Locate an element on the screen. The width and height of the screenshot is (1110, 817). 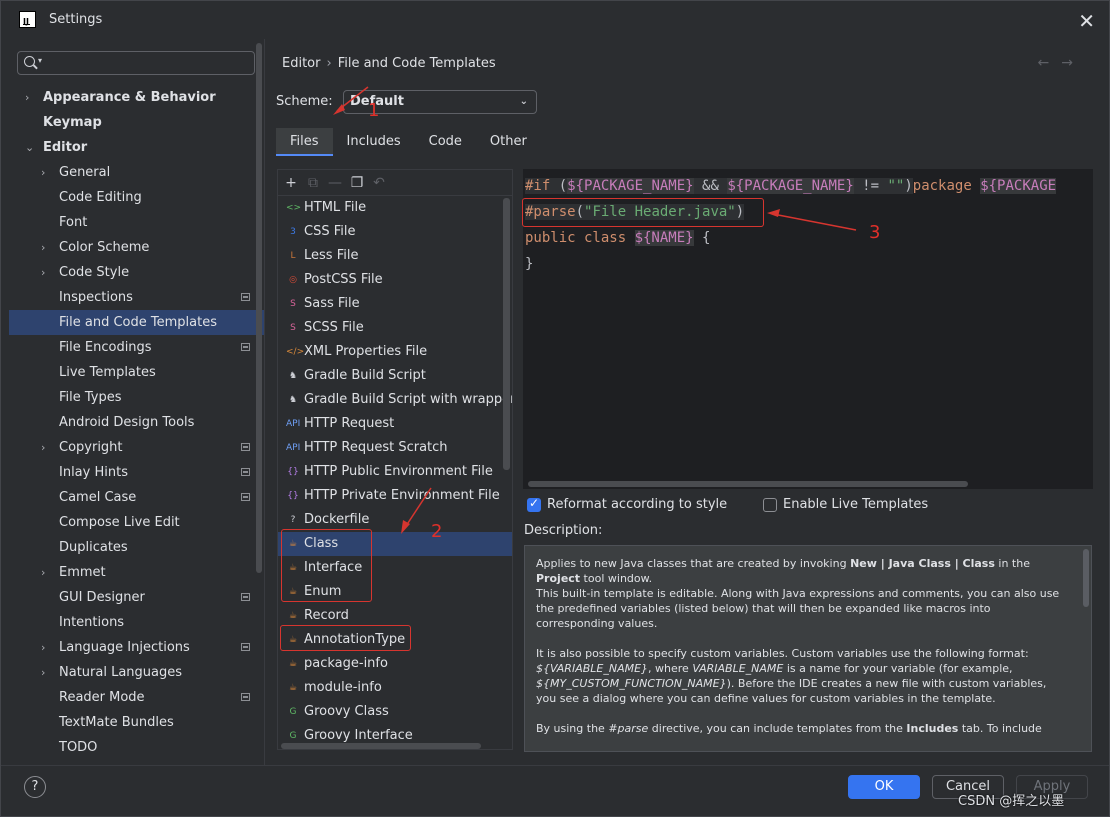
sidebar-item-android-design-tools: Android Design Tools is located at coordinates (136, 422).